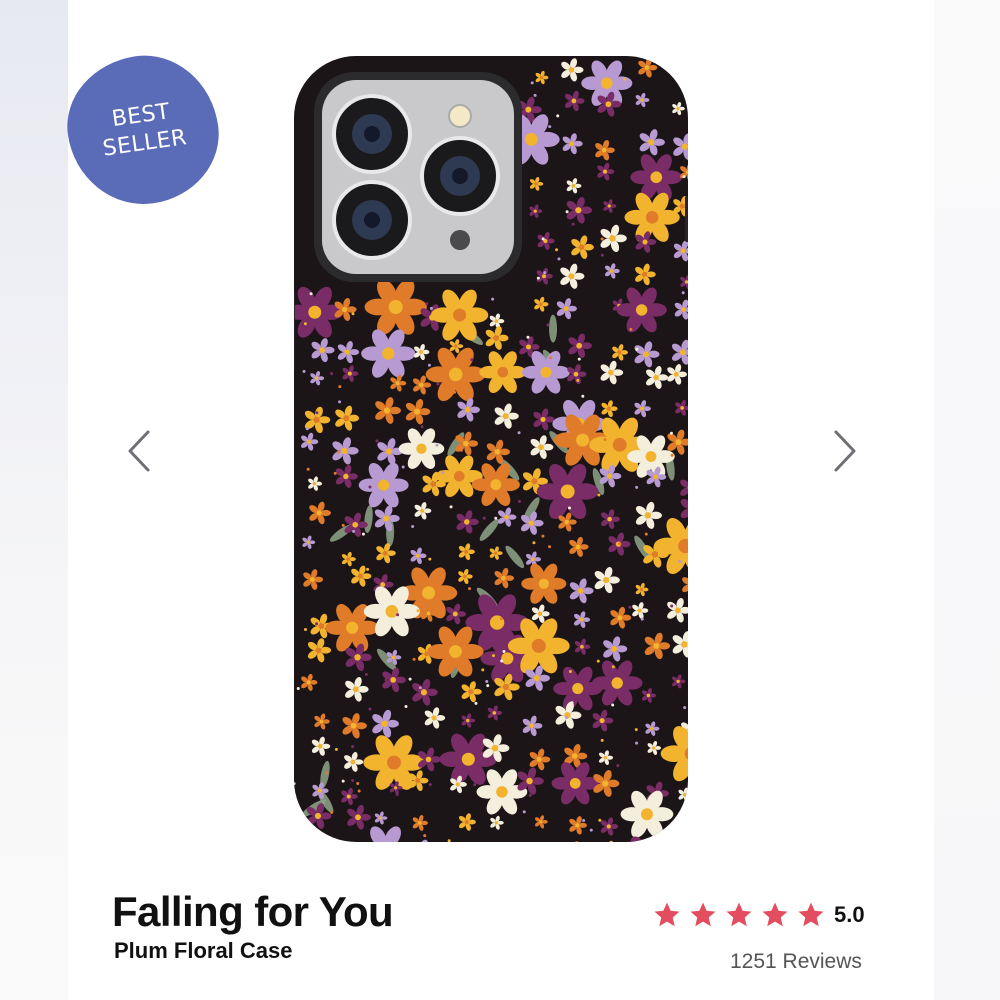  I want to click on rating-value: 5.0, so click(849, 914).